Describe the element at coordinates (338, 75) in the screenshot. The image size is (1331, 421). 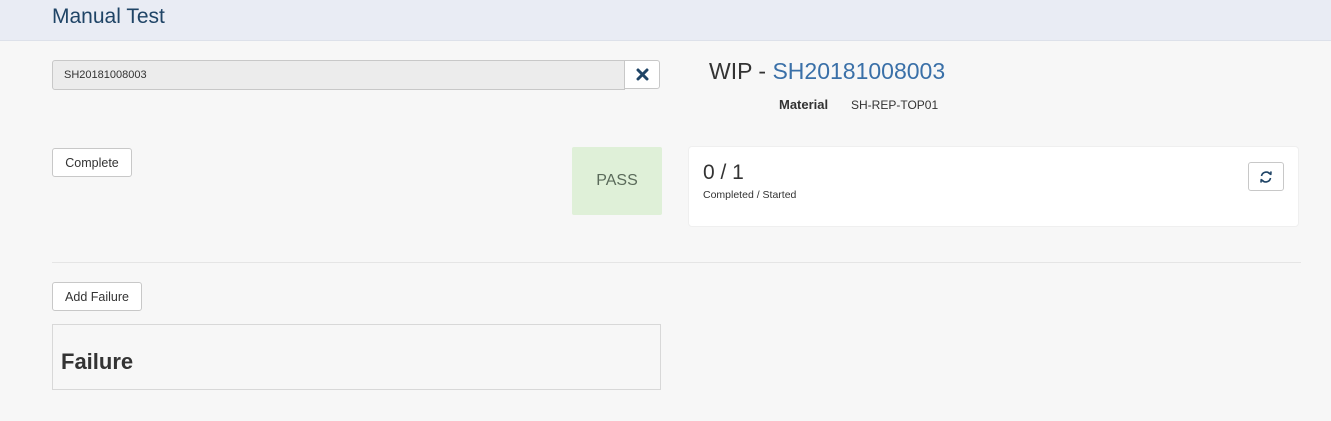
I see `wip-search-input` at that location.